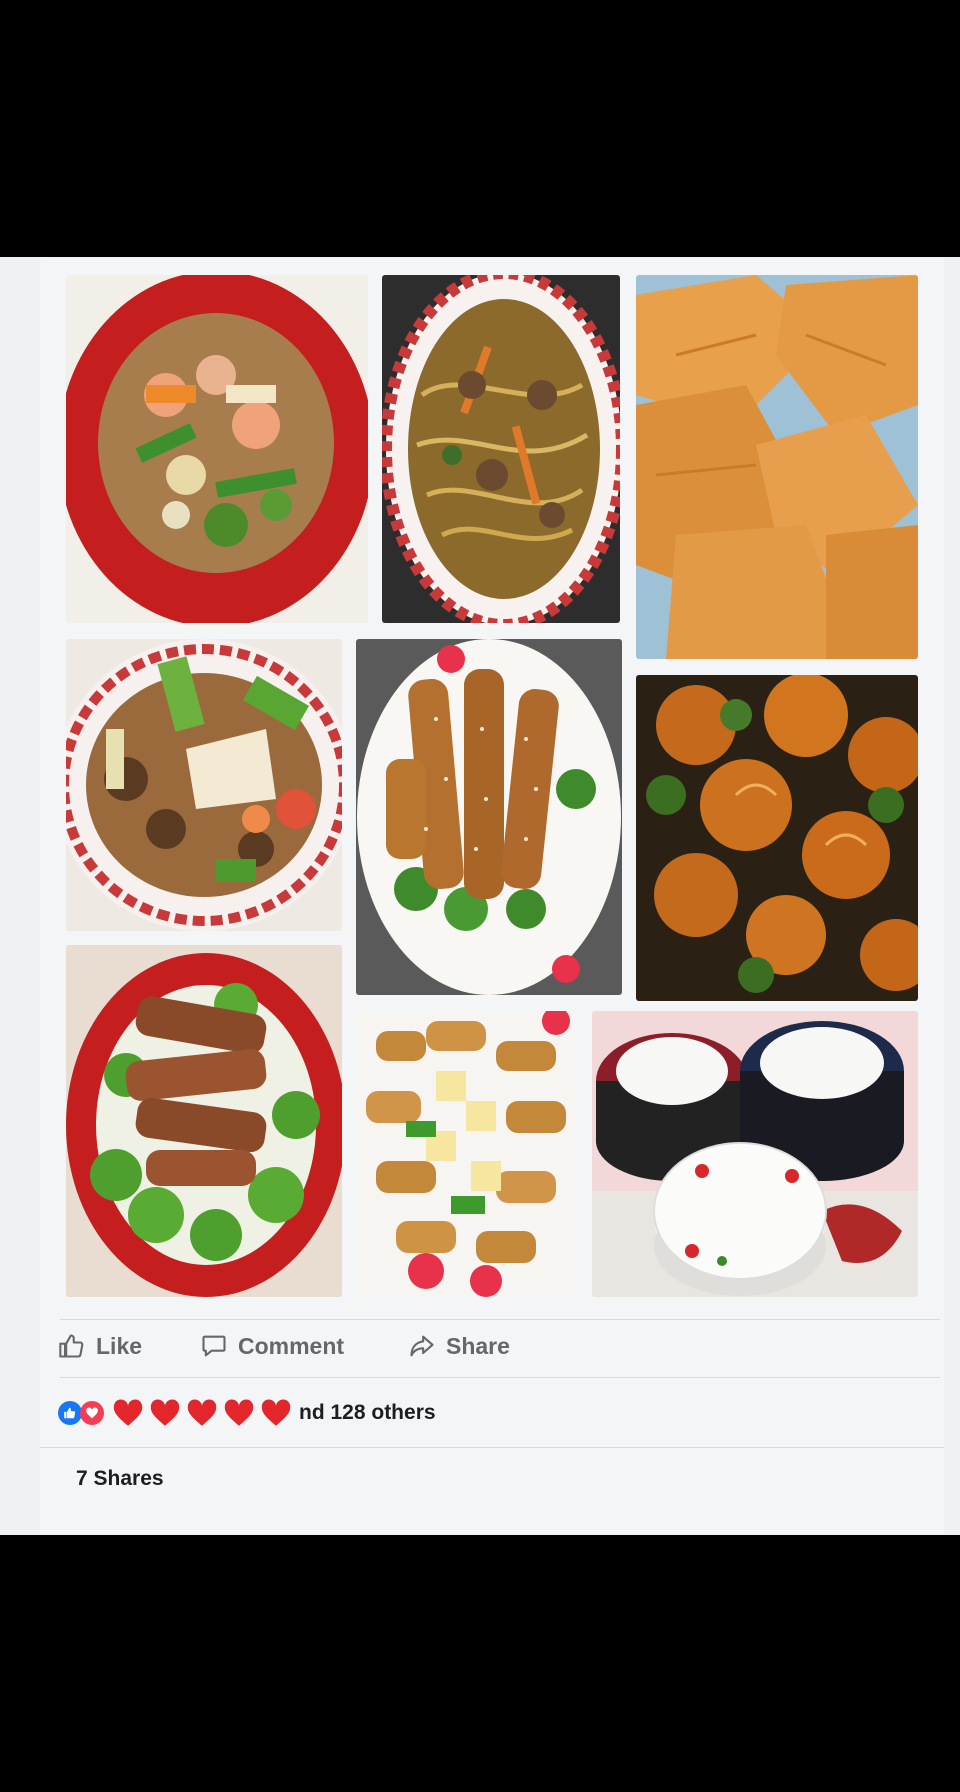 The height and width of the screenshot is (1792, 960). Describe the element at coordinates (755, 1154) in the screenshot. I see `photo-plates-stack` at that location.